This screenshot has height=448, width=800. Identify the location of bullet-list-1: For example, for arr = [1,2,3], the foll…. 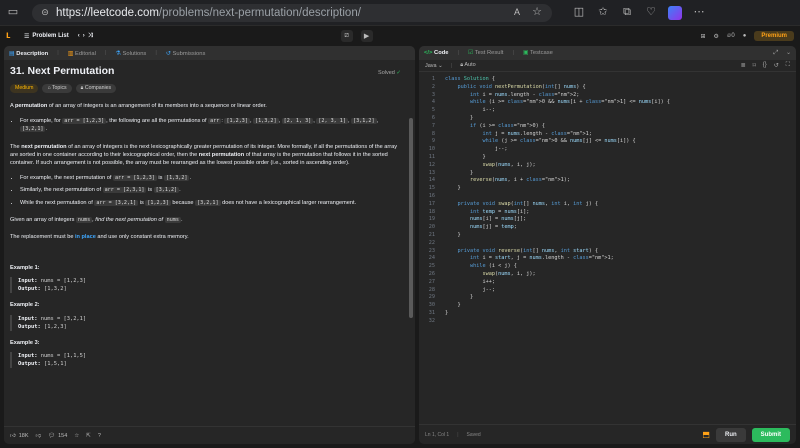
(205, 125).